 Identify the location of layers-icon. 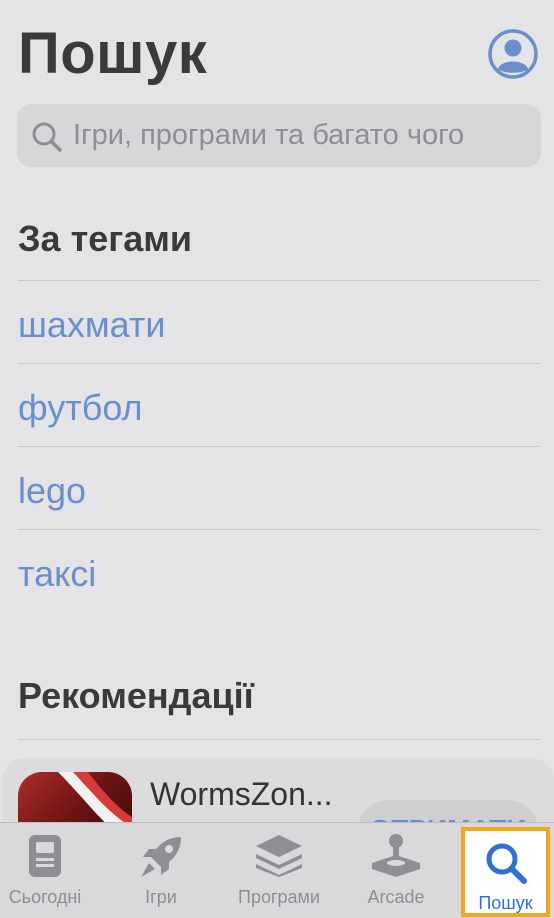
(279, 856).